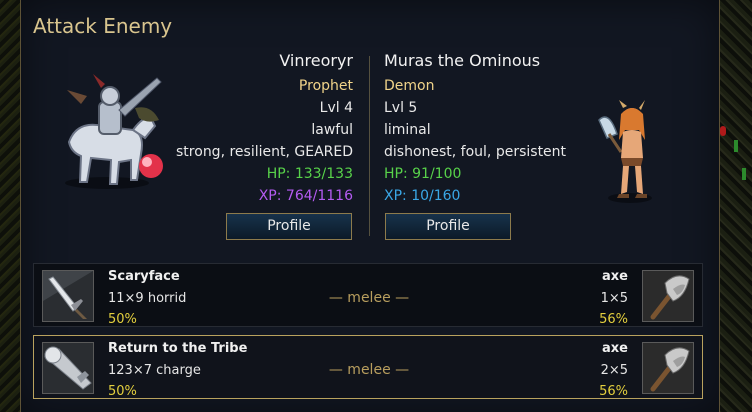 Image resolution: width=752 pixels, height=412 pixels. Describe the element at coordinates (475, 152) in the screenshot. I see `defender-traits: dishonest, foul, persistent` at that location.